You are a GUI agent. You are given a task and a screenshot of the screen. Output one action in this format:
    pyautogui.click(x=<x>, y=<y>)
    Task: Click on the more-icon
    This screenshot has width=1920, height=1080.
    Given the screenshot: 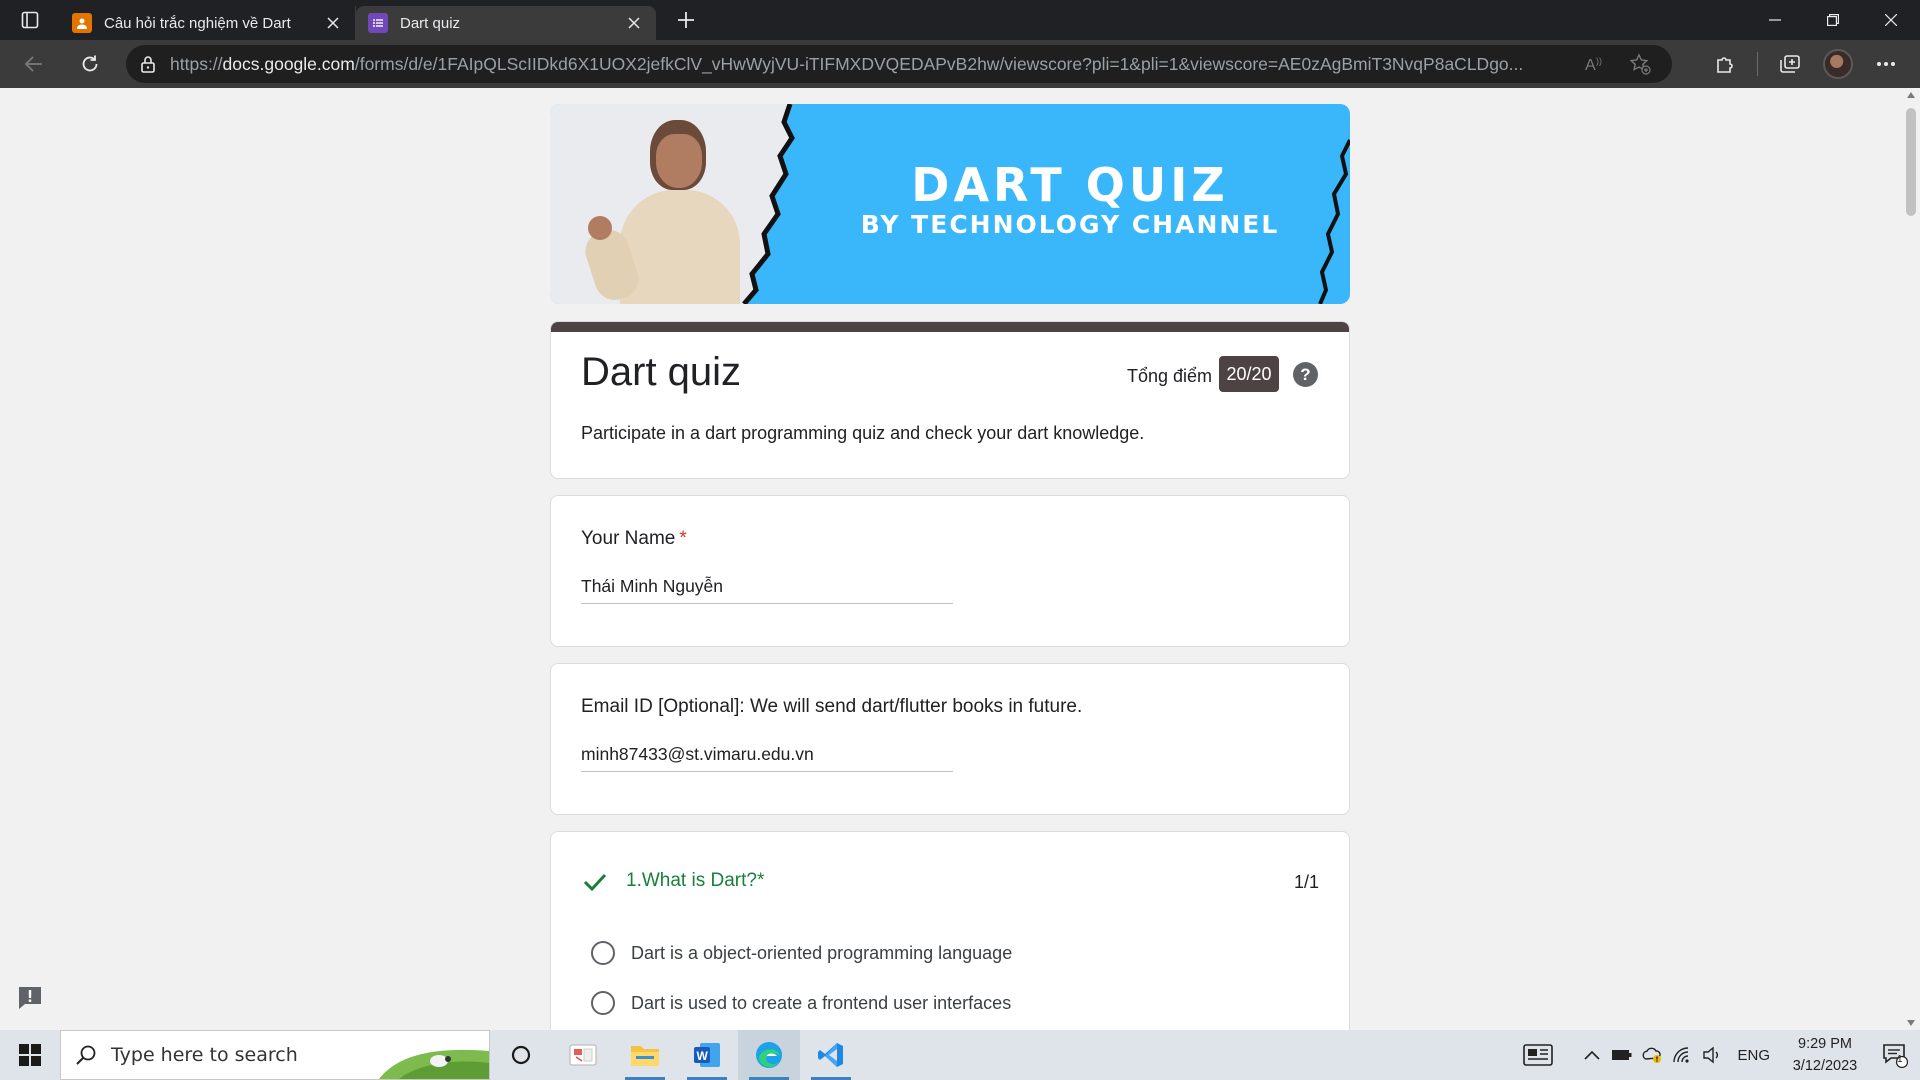 What is the action you would take?
    pyautogui.click(x=1886, y=64)
    